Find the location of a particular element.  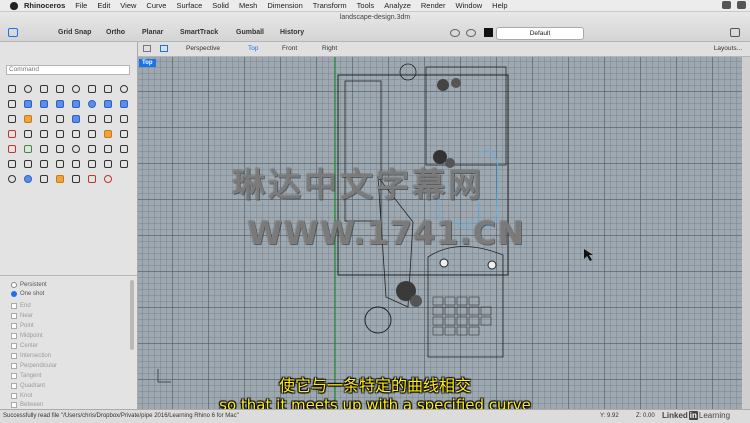

environment-icon is located at coordinates (108, 179).